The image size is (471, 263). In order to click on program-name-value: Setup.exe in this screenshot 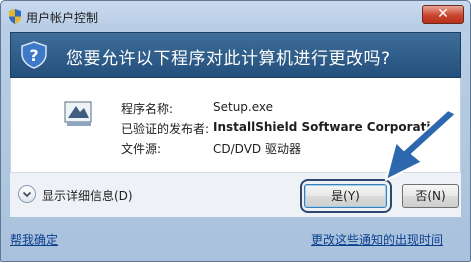, I will do `click(243, 107)`.